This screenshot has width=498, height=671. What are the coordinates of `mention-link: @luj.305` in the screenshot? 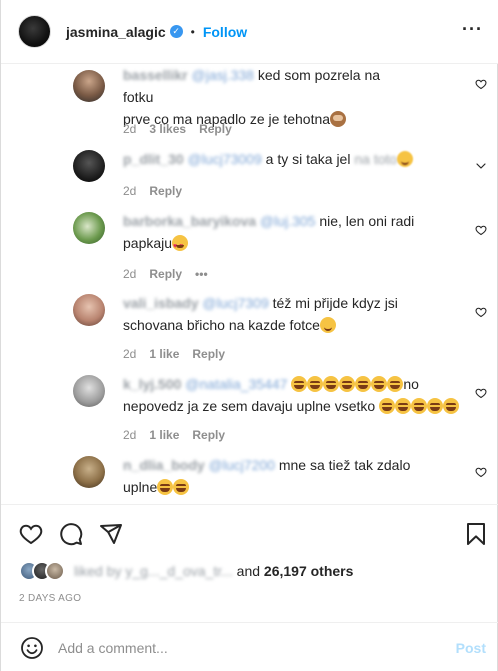 It's located at (287, 221).